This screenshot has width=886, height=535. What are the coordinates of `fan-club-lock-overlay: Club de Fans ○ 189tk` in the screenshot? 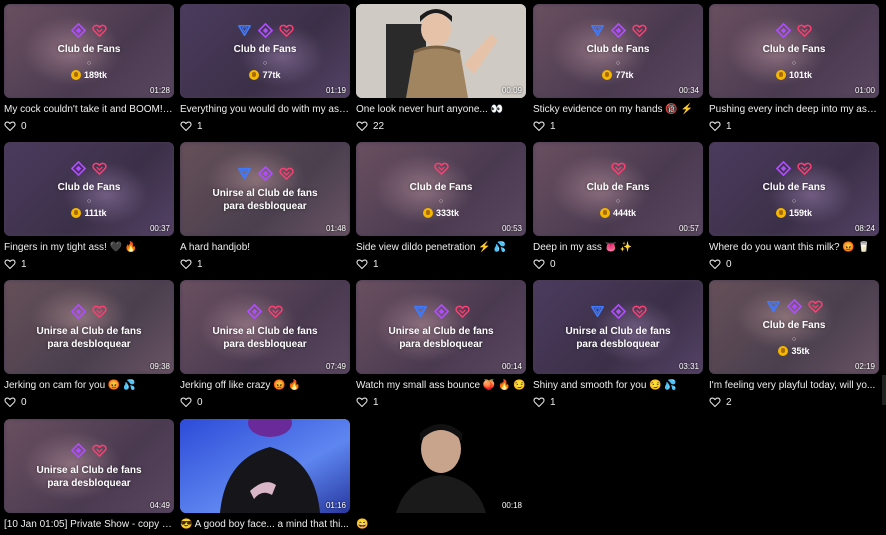 It's located at (89, 51).